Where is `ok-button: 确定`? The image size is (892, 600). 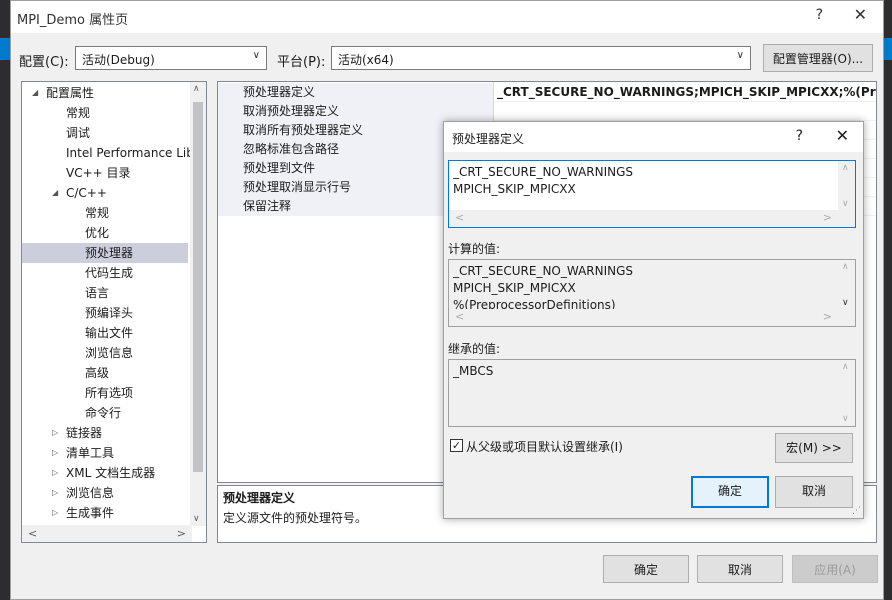
ok-button: 确定 is located at coordinates (646, 569).